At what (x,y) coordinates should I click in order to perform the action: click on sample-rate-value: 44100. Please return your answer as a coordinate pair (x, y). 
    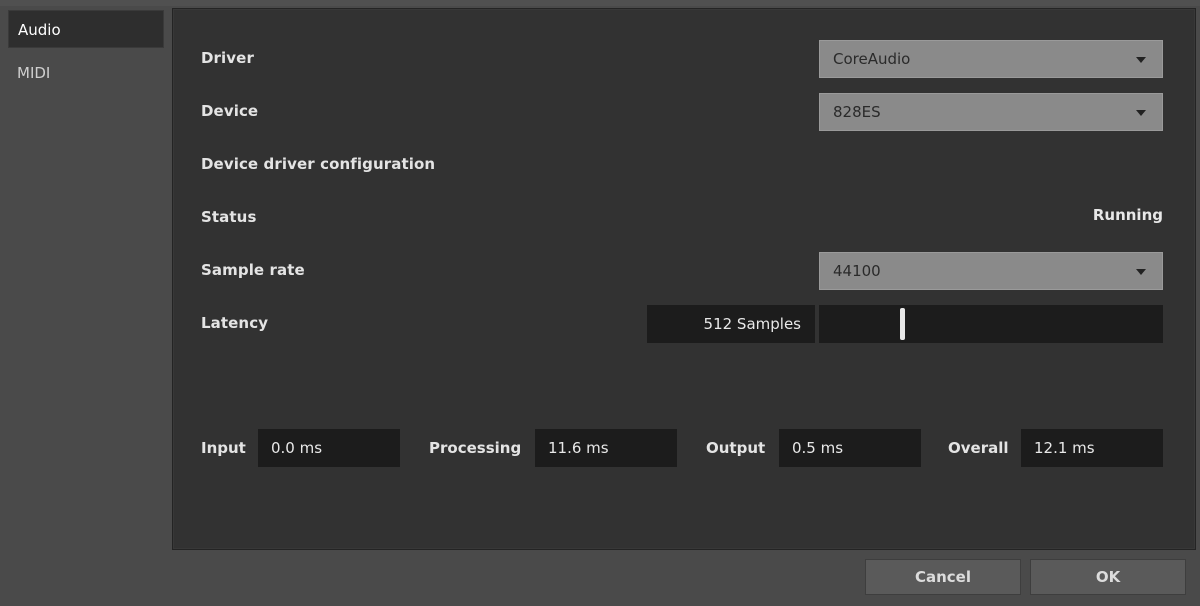
    Looking at the image, I should click on (857, 271).